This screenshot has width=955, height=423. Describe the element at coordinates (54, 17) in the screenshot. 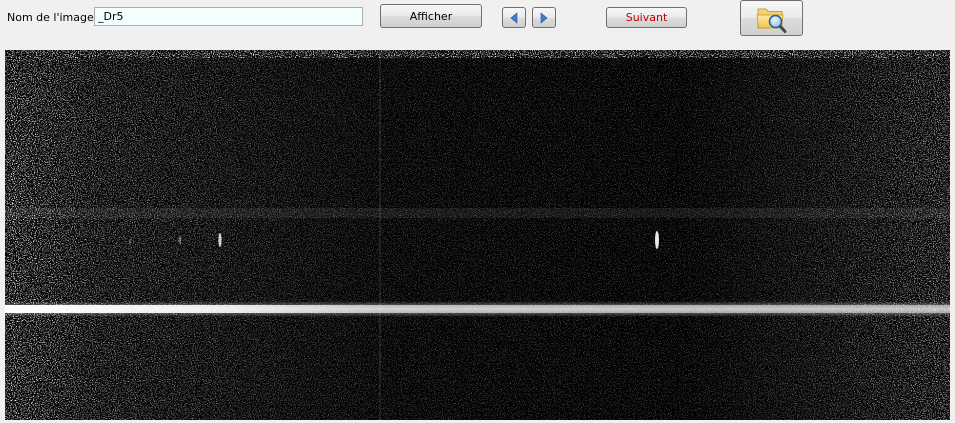

I see `image-name-label: Nom de l'image :` at that location.